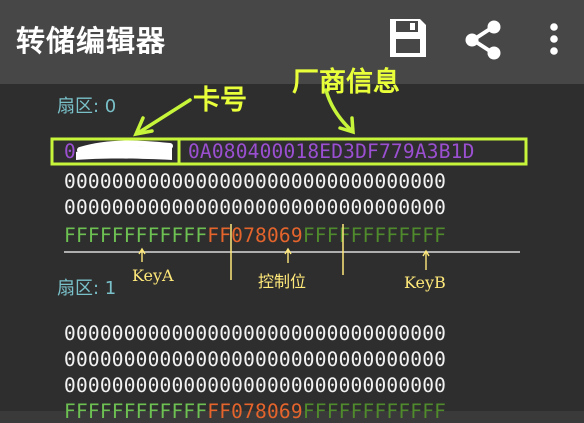 This screenshot has height=423, width=584. I want to click on sector-0-block-0: 0 0A080400018ED3DF779A3B1D, so click(288, 151).